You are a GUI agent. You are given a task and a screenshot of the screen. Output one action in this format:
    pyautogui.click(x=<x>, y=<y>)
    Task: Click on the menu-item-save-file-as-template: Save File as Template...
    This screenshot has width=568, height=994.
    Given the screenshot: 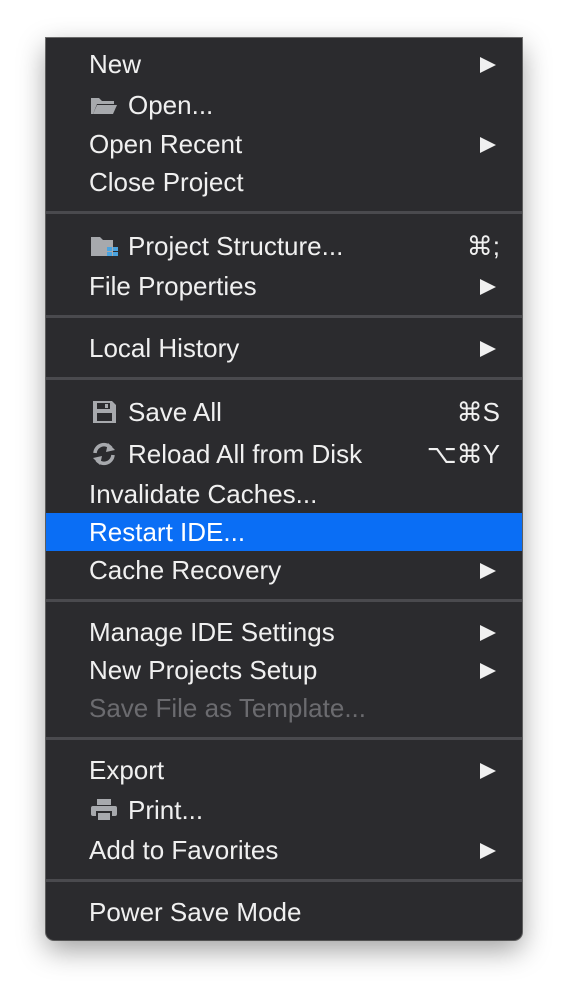 What is the action you would take?
    pyautogui.click(x=284, y=708)
    